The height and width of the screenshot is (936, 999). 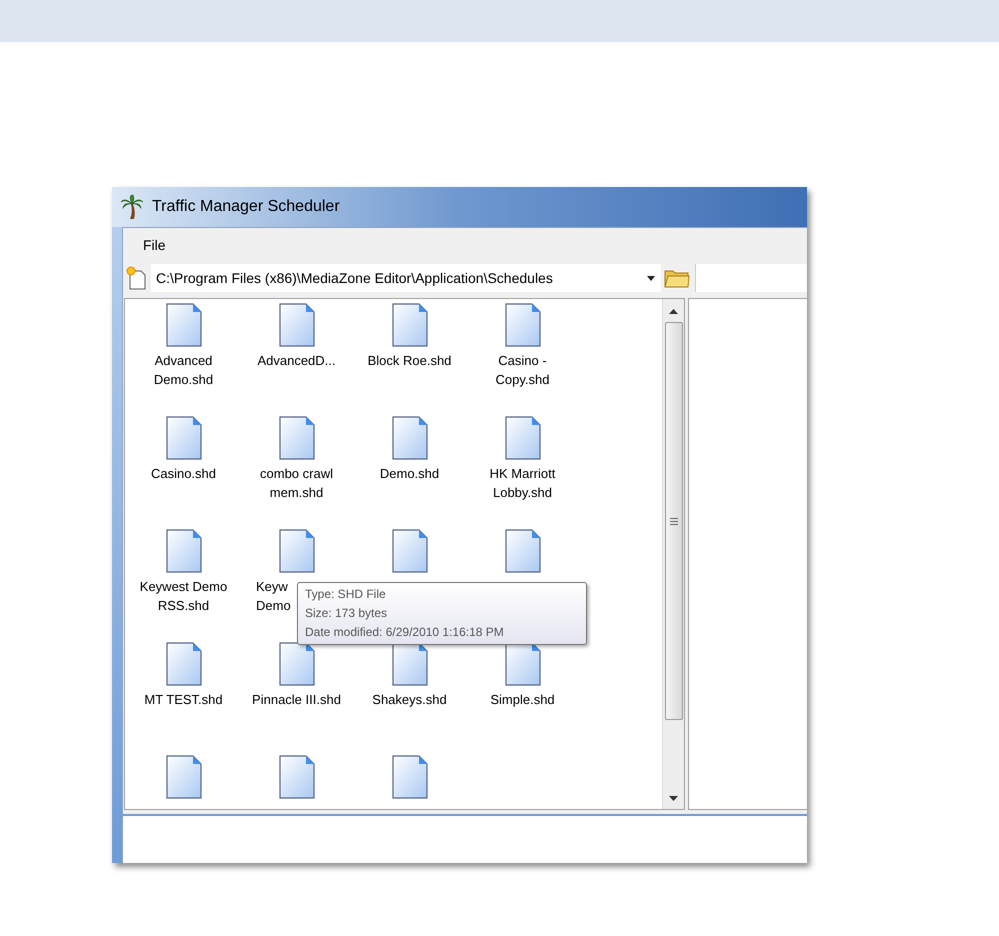 I want to click on dropdown-caret-icon, so click(x=651, y=278).